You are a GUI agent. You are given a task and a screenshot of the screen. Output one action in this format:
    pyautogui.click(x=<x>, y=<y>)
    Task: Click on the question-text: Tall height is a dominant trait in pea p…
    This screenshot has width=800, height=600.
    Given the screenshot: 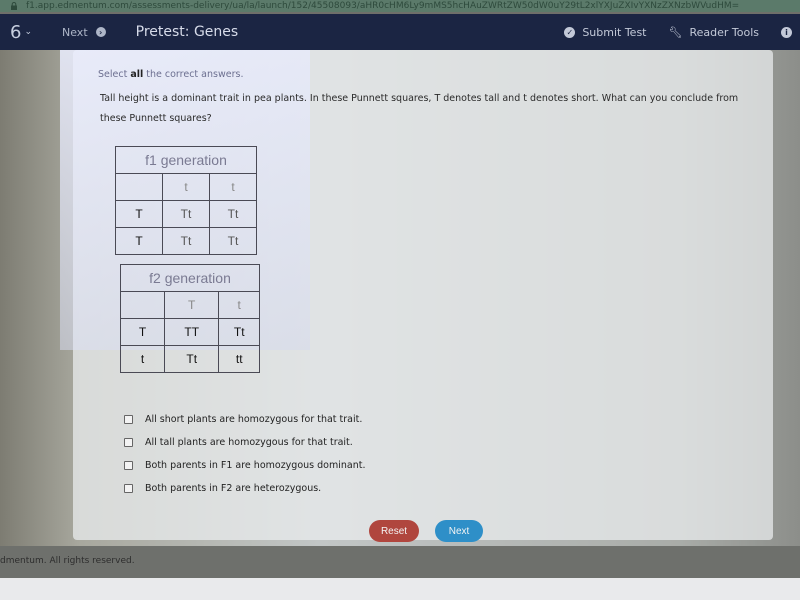 What is the action you would take?
    pyautogui.click(x=419, y=108)
    